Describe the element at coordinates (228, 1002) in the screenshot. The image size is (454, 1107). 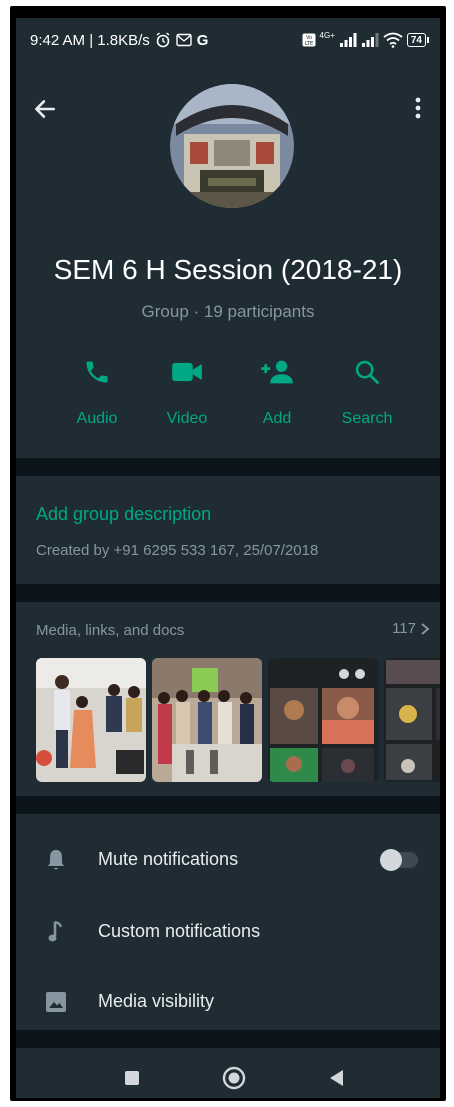
I see `media-visibility-row: Media visibility` at that location.